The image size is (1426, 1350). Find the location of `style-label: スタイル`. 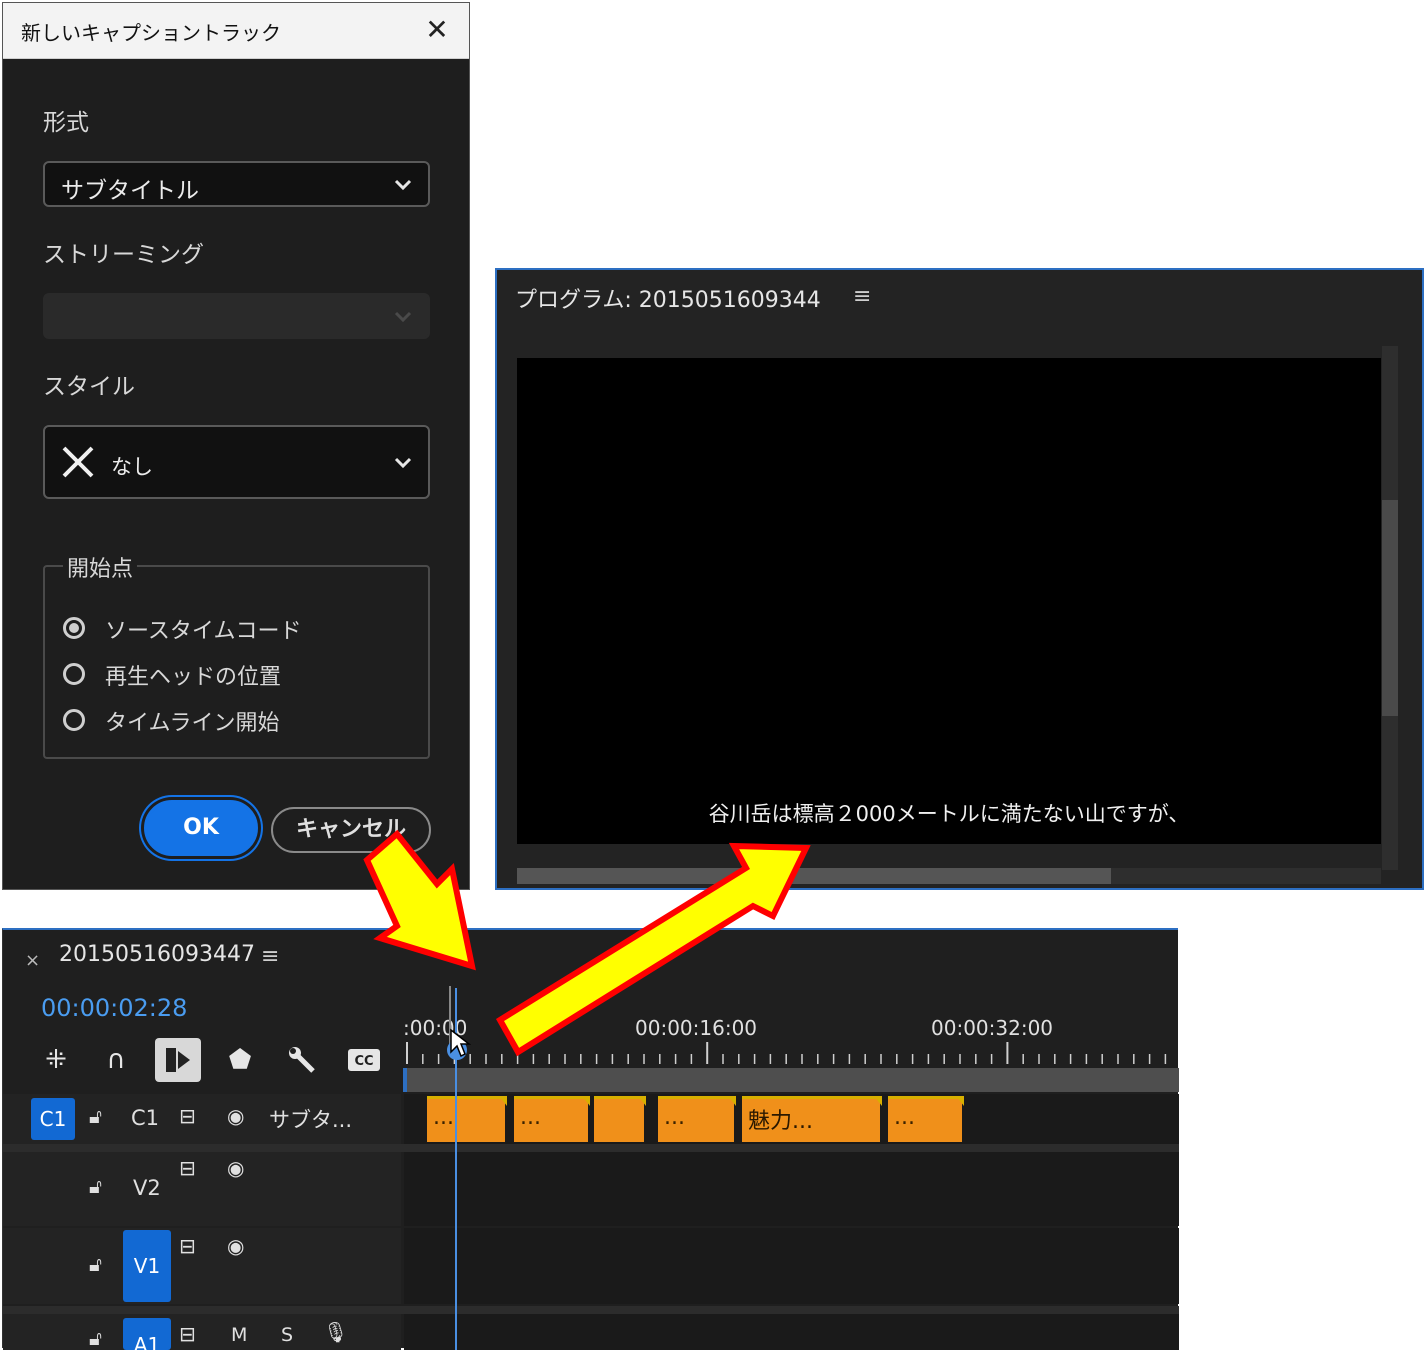

style-label: スタイル is located at coordinates (89, 387).